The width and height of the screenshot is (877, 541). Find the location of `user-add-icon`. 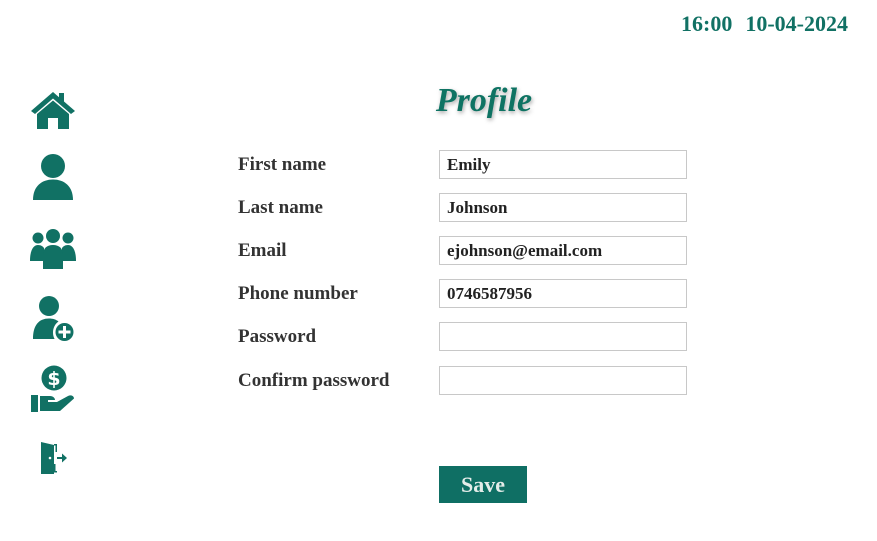

user-add-icon is located at coordinates (53, 318).